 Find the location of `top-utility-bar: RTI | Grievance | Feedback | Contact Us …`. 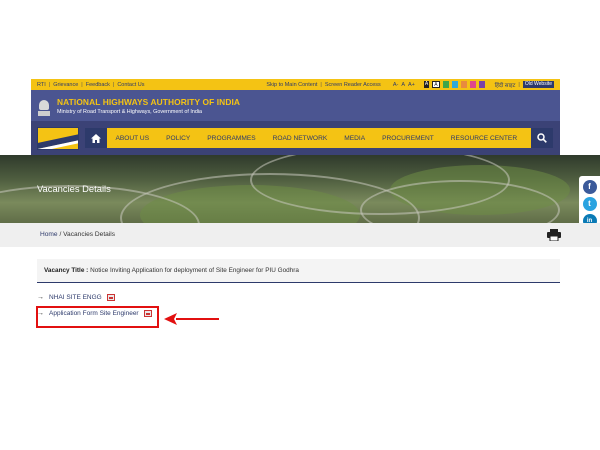

top-utility-bar: RTI | Grievance | Feedback | Contact Us … is located at coordinates (295, 84).